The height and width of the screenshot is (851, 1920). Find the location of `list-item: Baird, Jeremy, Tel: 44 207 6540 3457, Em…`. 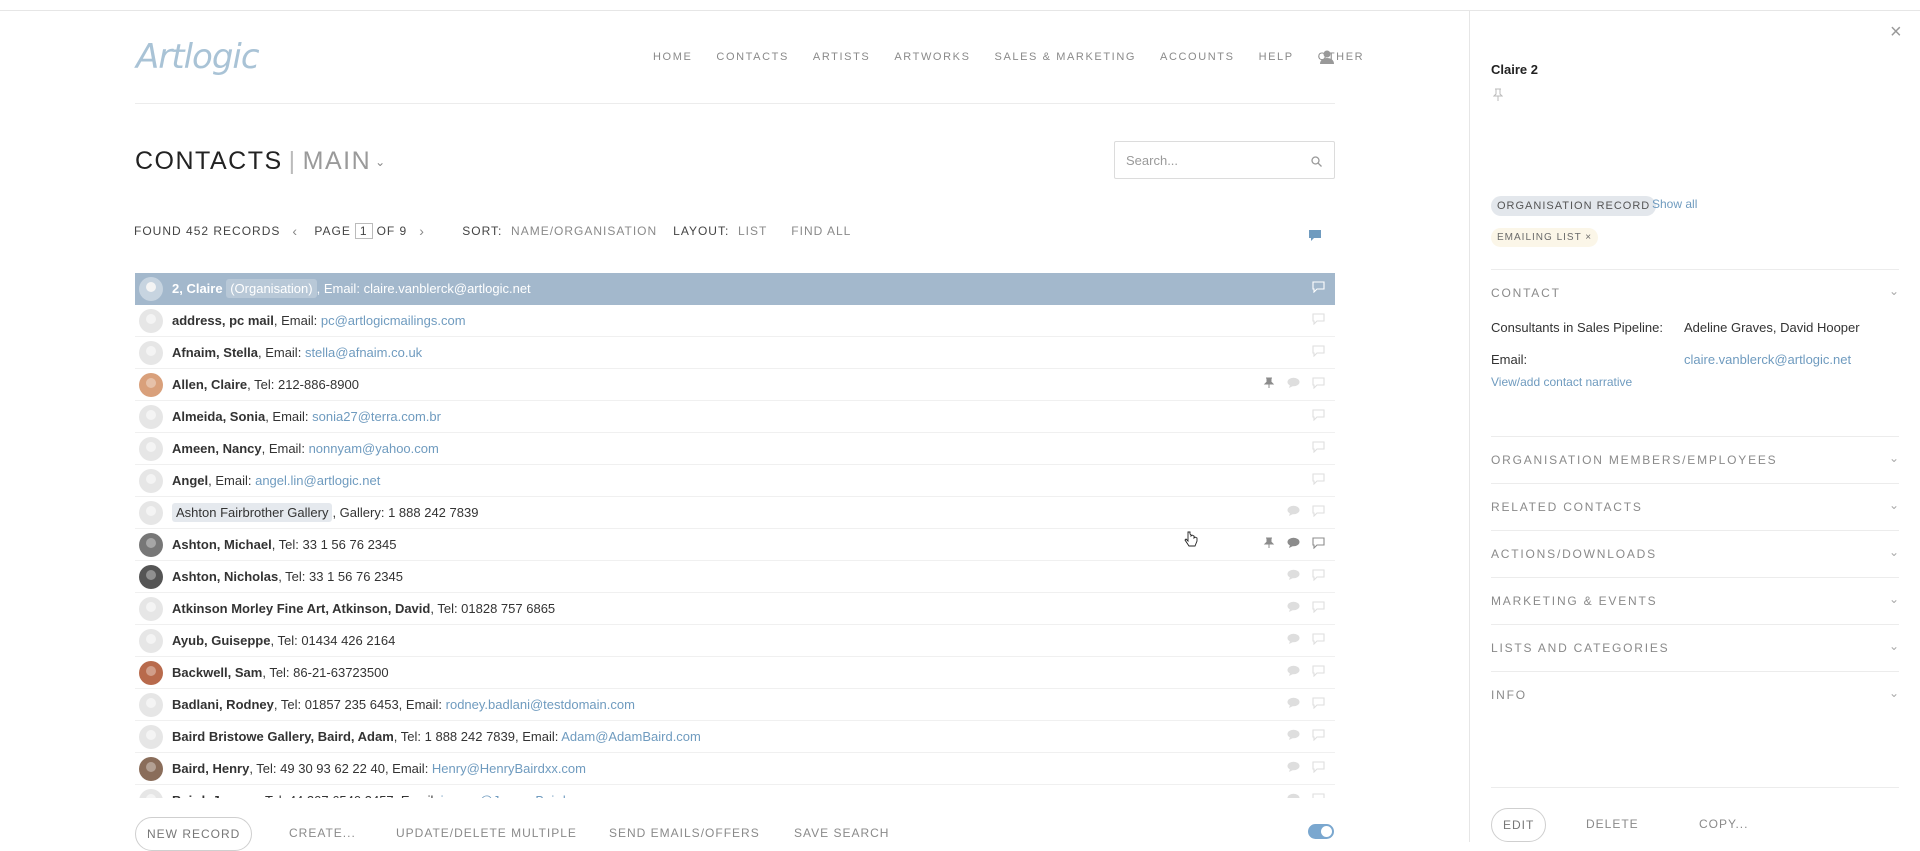

list-item: Baird, Jeremy, Tel: 44 207 6540 3457, Em… is located at coordinates (735, 791).